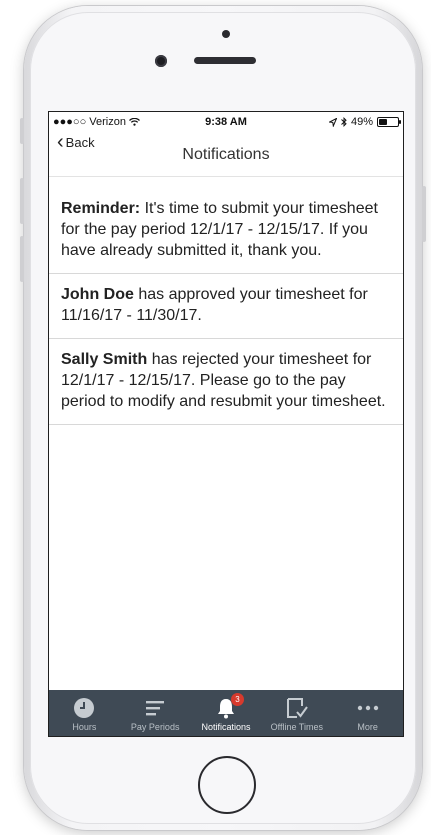 The width and height of the screenshot is (431, 835). I want to click on front-camera, so click(161, 61).